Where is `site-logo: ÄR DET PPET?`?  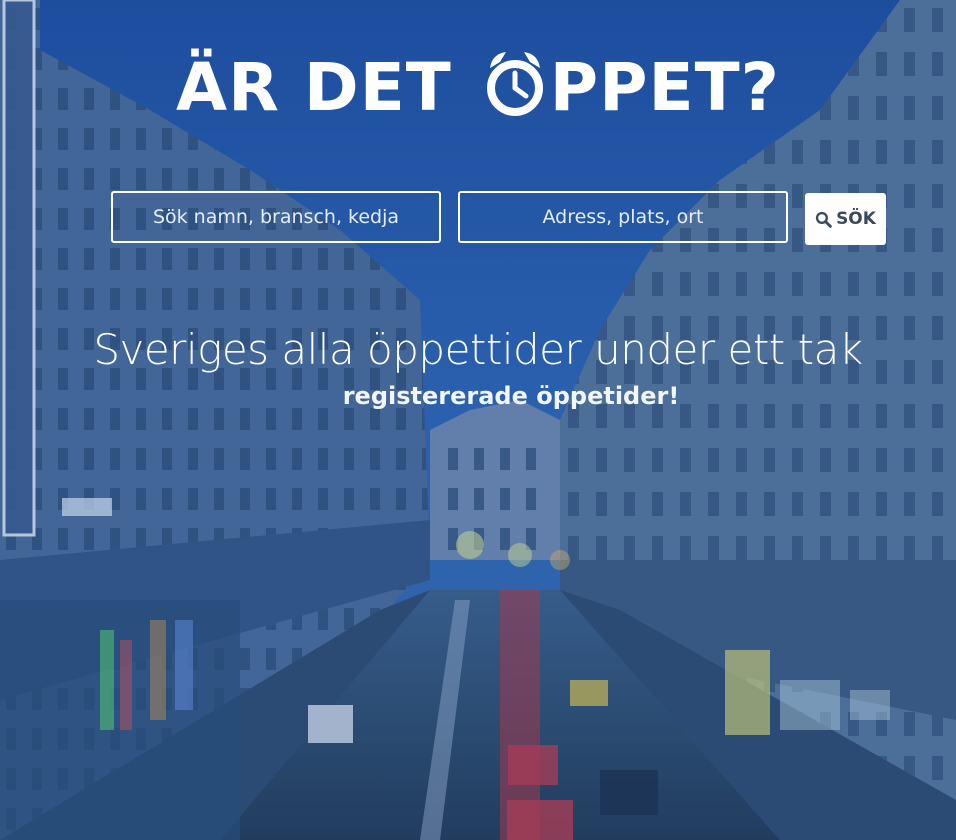
site-logo: ÄR DET PPET? is located at coordinates (478, 88).